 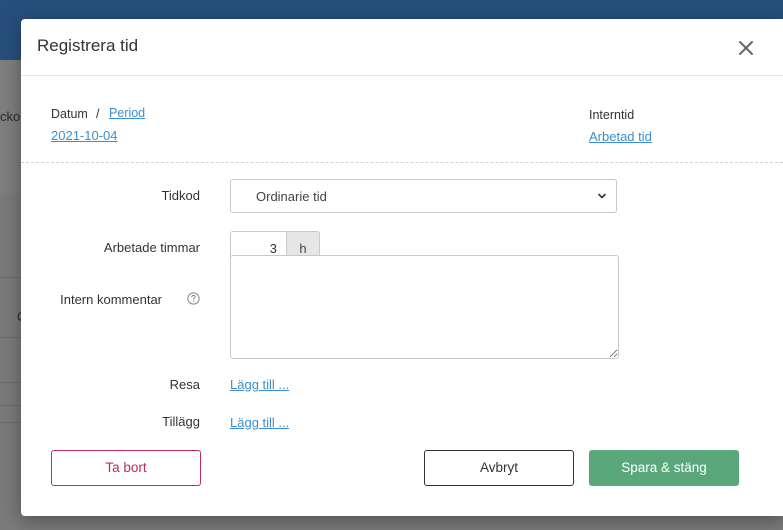 What do you see at coordinates (69, 114) in the screenshot?
I see `date-label: Datum` at bounding box center [69, 114].